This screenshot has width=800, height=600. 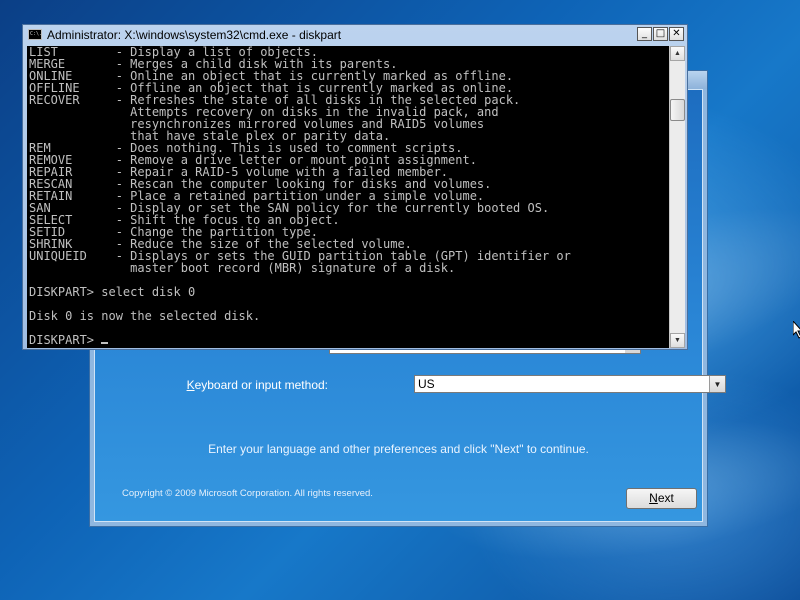 I want to click on console-line: Disk 0 is now the selected disk., so click(x=145, y=316).